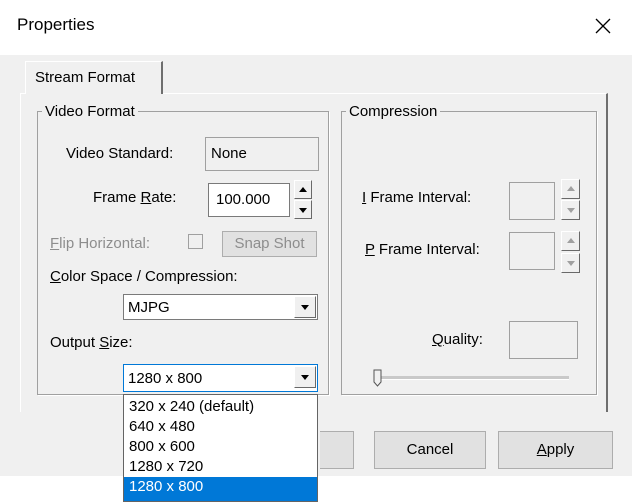 Image resolution: width=632 pixels, height=502 pixels. I want to click on p-frame-up-button, so click(570, 241).